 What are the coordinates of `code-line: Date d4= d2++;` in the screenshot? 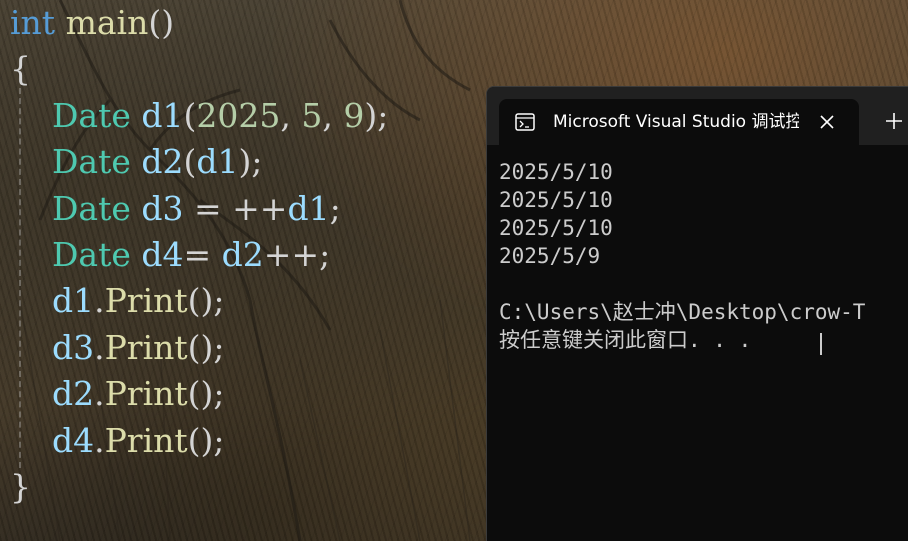 It's located at (170, 255).